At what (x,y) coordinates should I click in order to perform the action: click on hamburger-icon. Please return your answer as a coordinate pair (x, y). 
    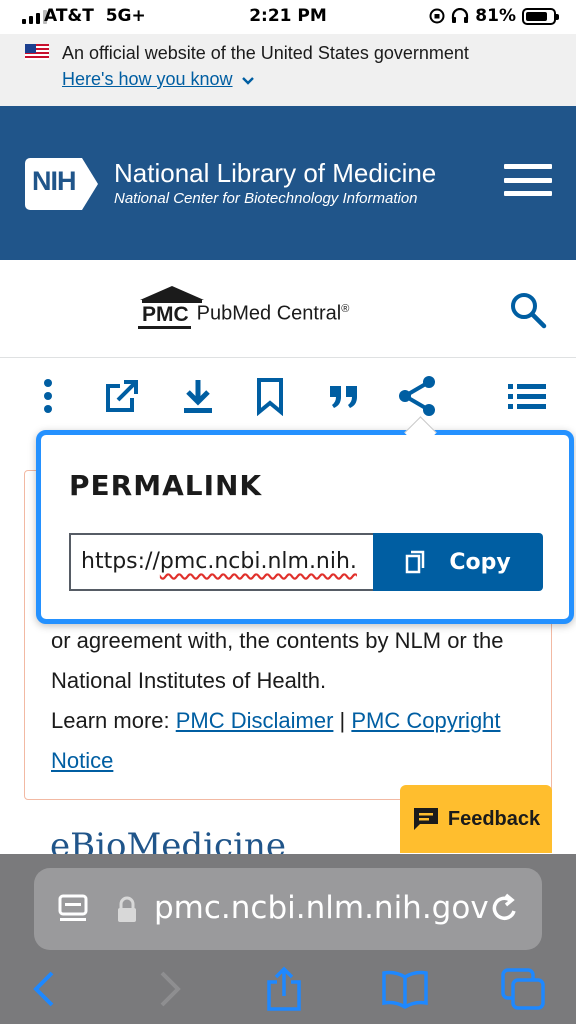
    Looking at the image, I should click on (528, 166).